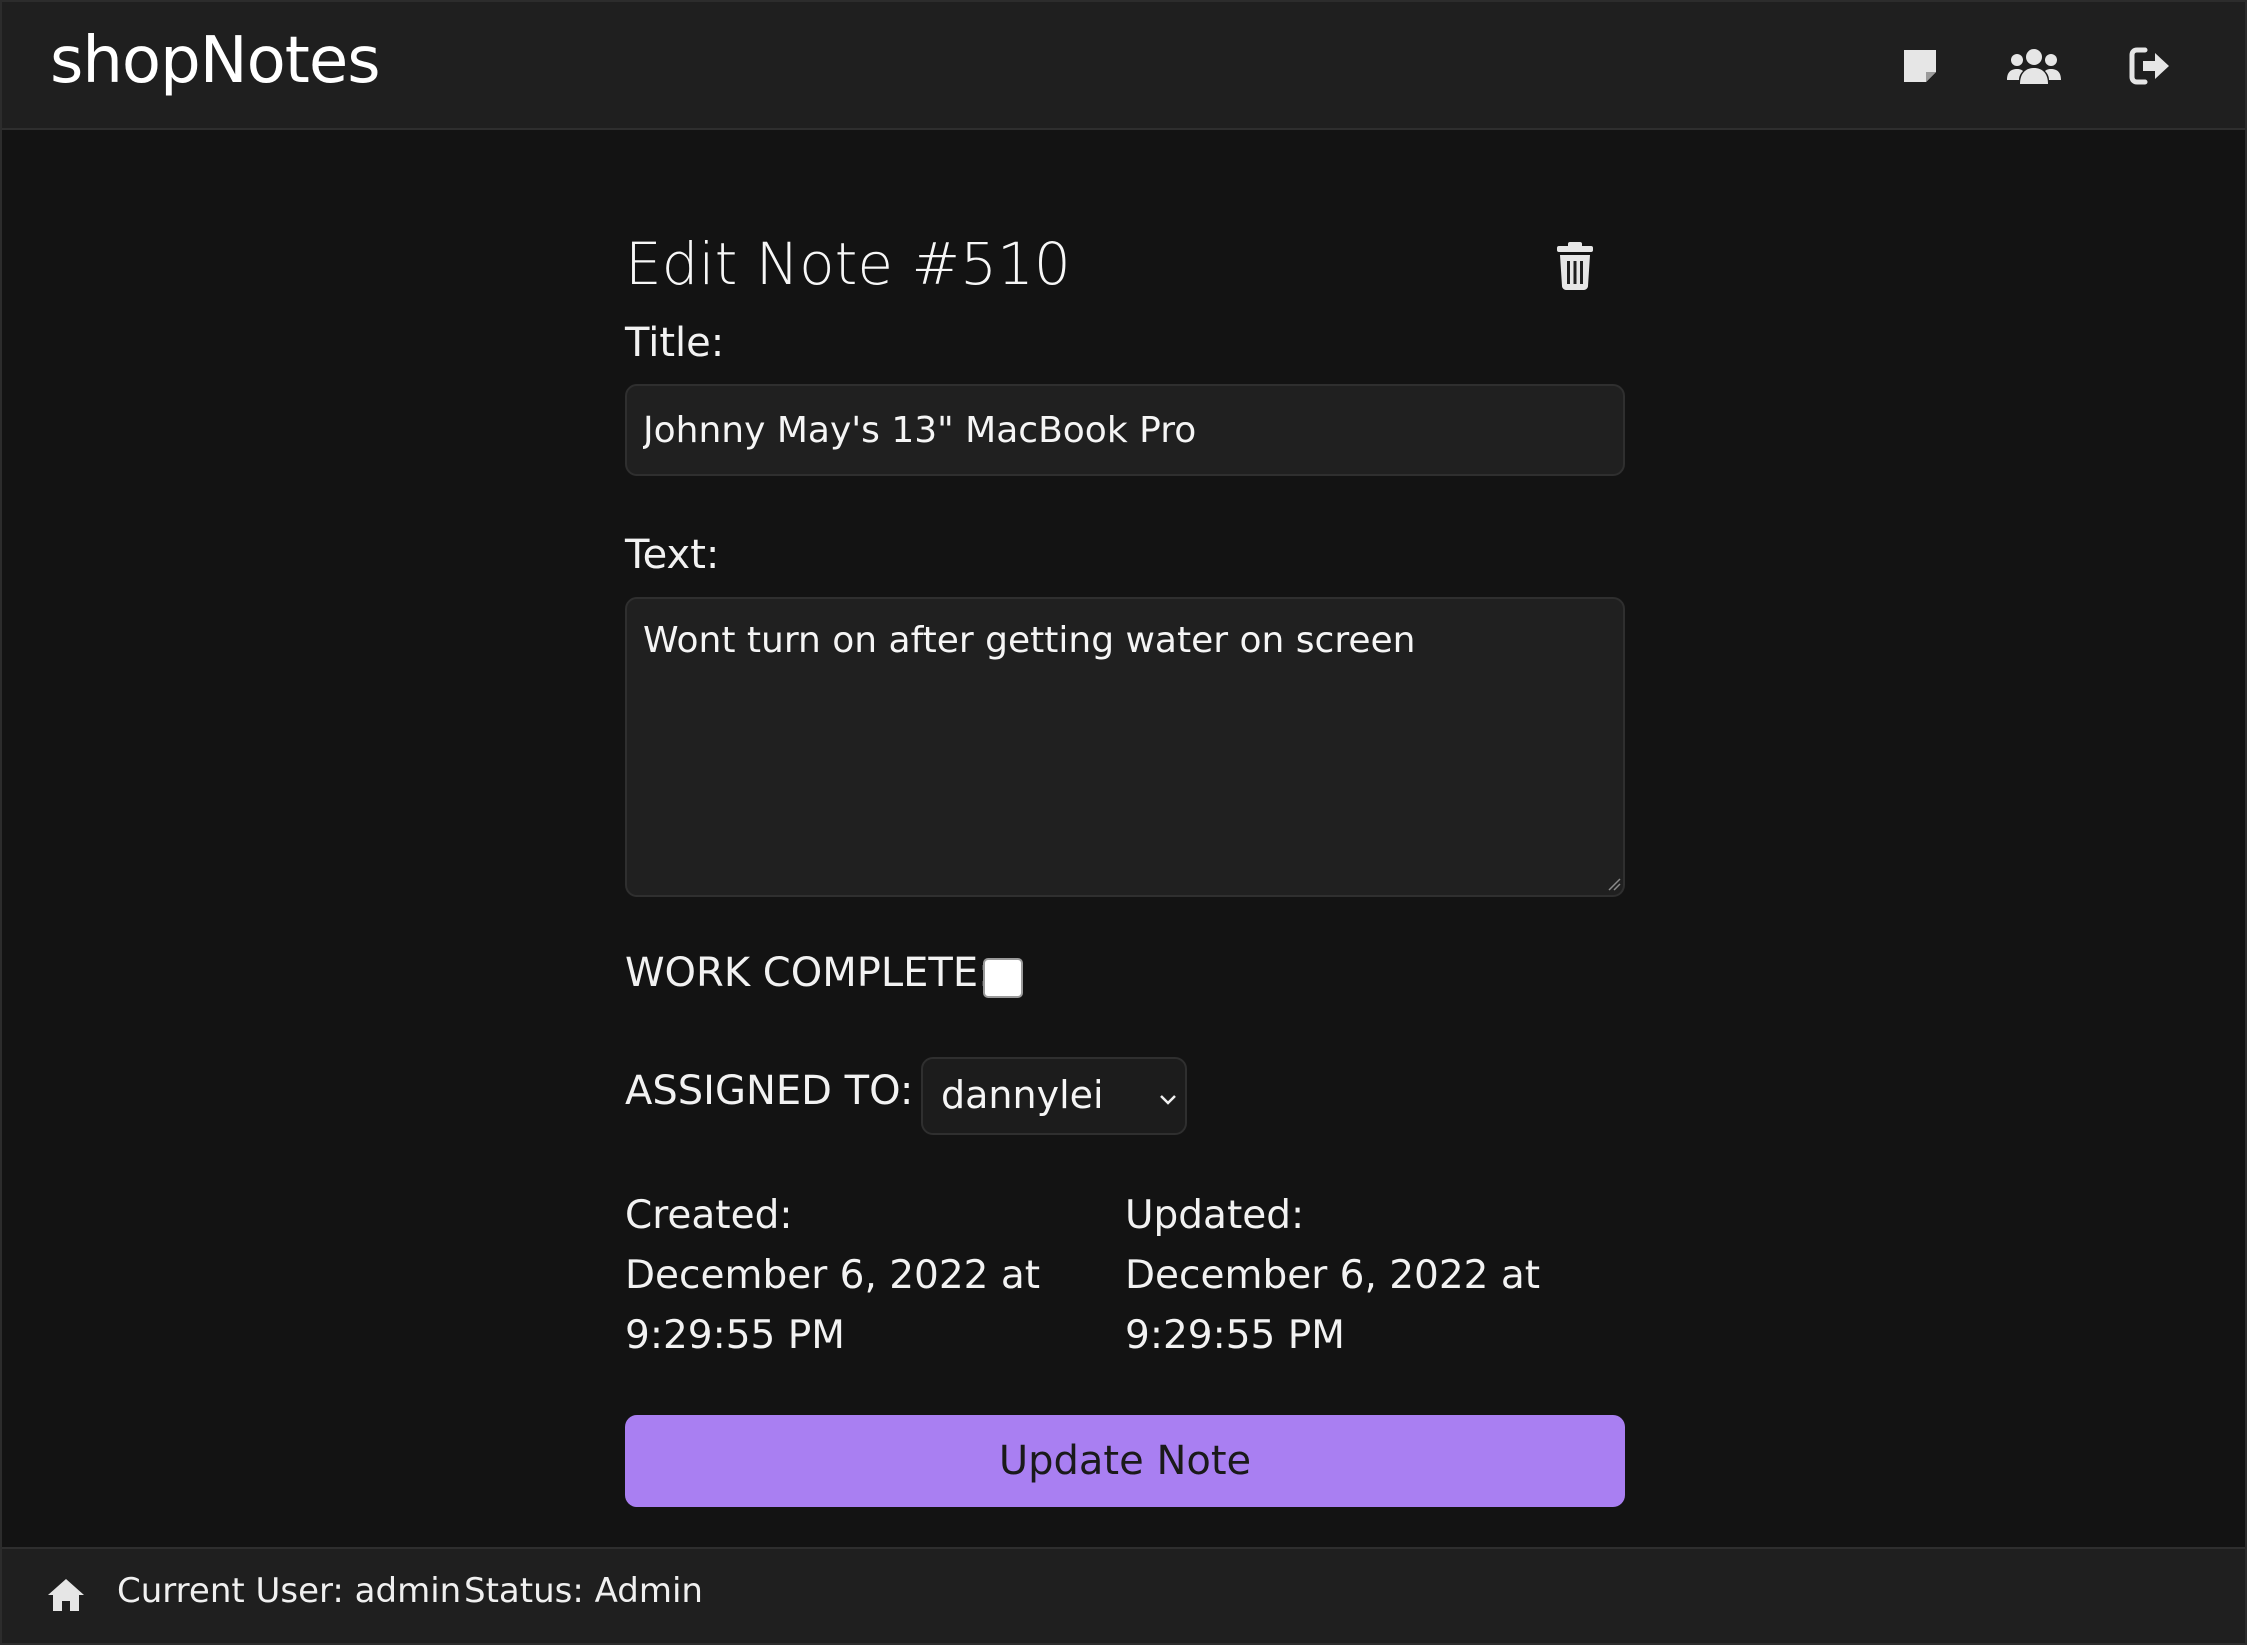 This screenshot has height=1645, width=2247. I want to click on assigned-to-value: dannylei, so click(1022, 1095).